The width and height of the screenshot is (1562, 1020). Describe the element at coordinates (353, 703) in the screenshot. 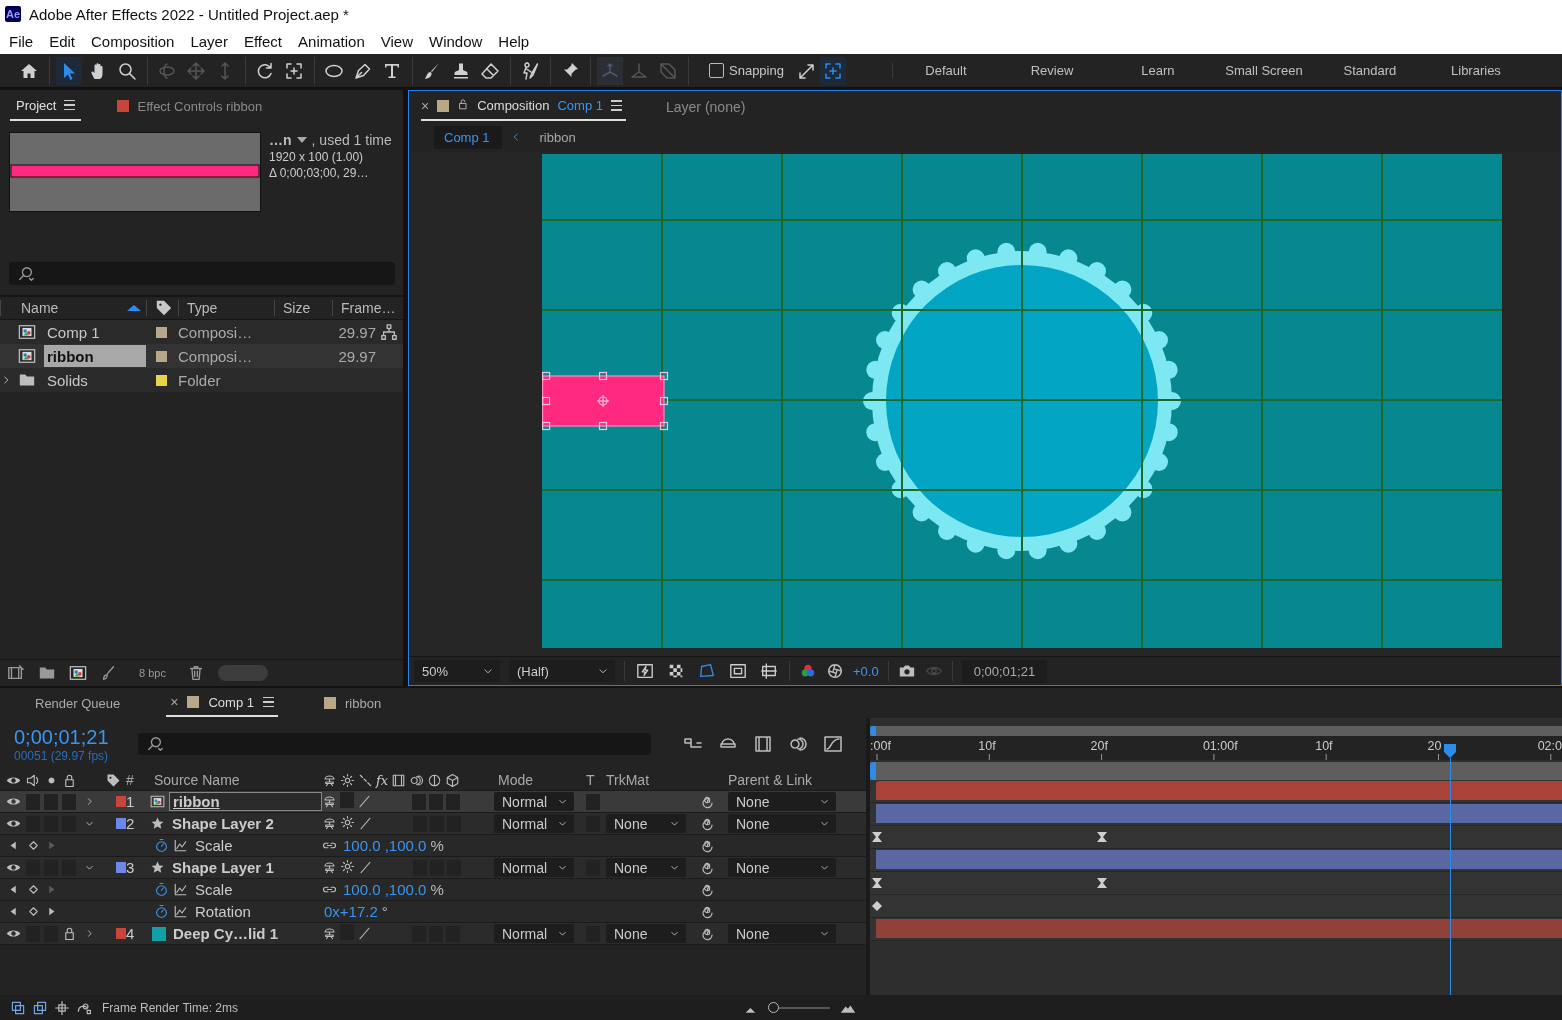

I see `timeline-tab: ribbon` at that location.